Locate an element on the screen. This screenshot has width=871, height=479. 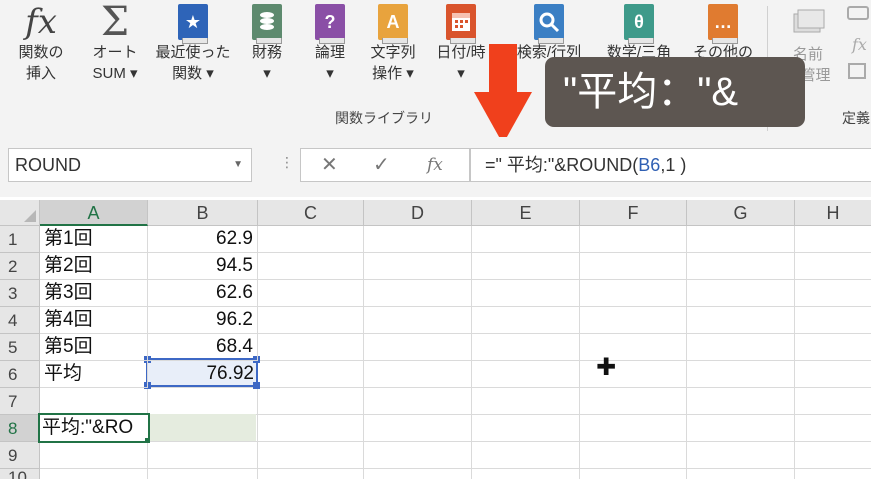
cell-b3: 62.6 is located at coordinates (203, 293).